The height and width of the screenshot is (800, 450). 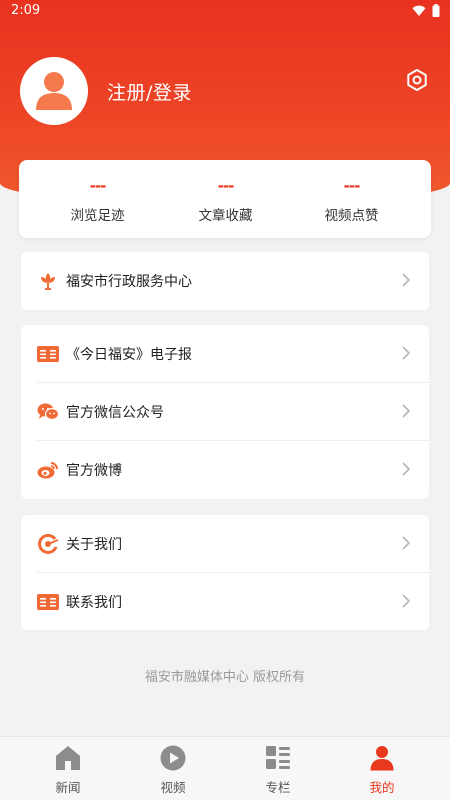 I want to click on avatar, so click(x=54, y=91).